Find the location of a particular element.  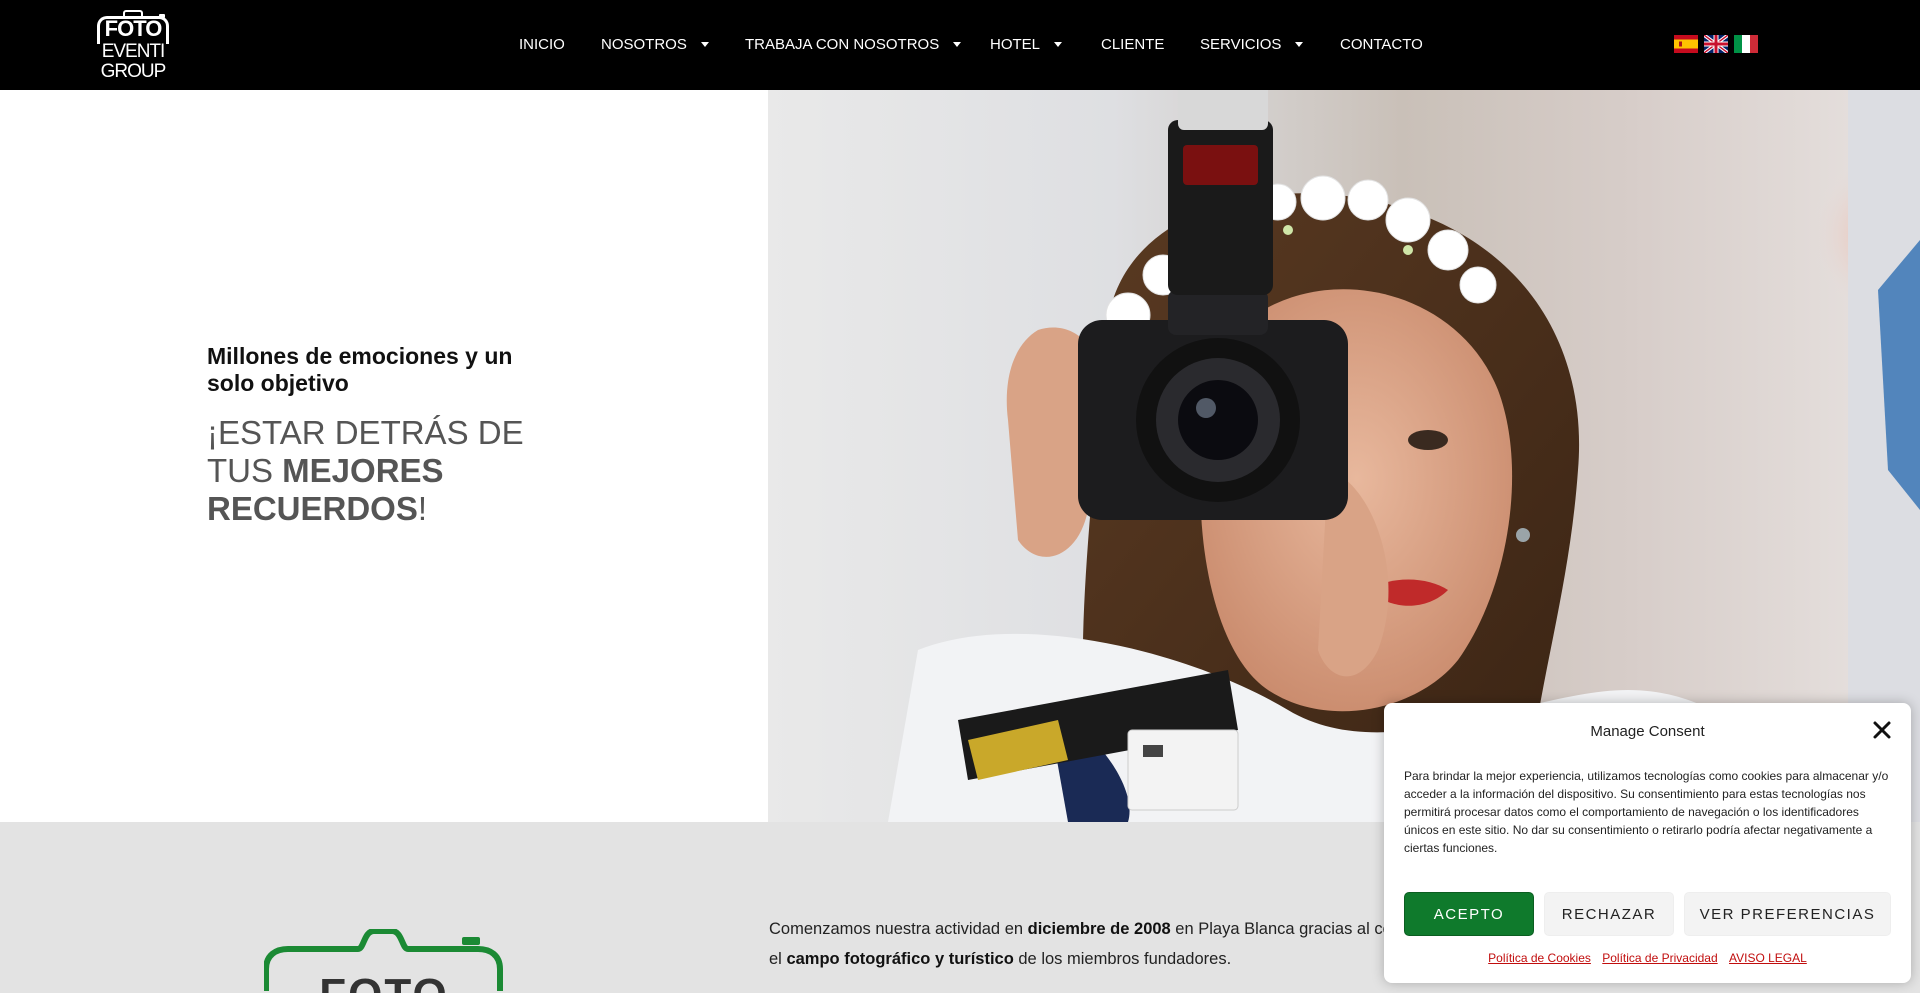

hero-title: ¡ESTAR DETRÁS DE TUS MEJORES RECUERDOS! is located at coordinates (377, 471).